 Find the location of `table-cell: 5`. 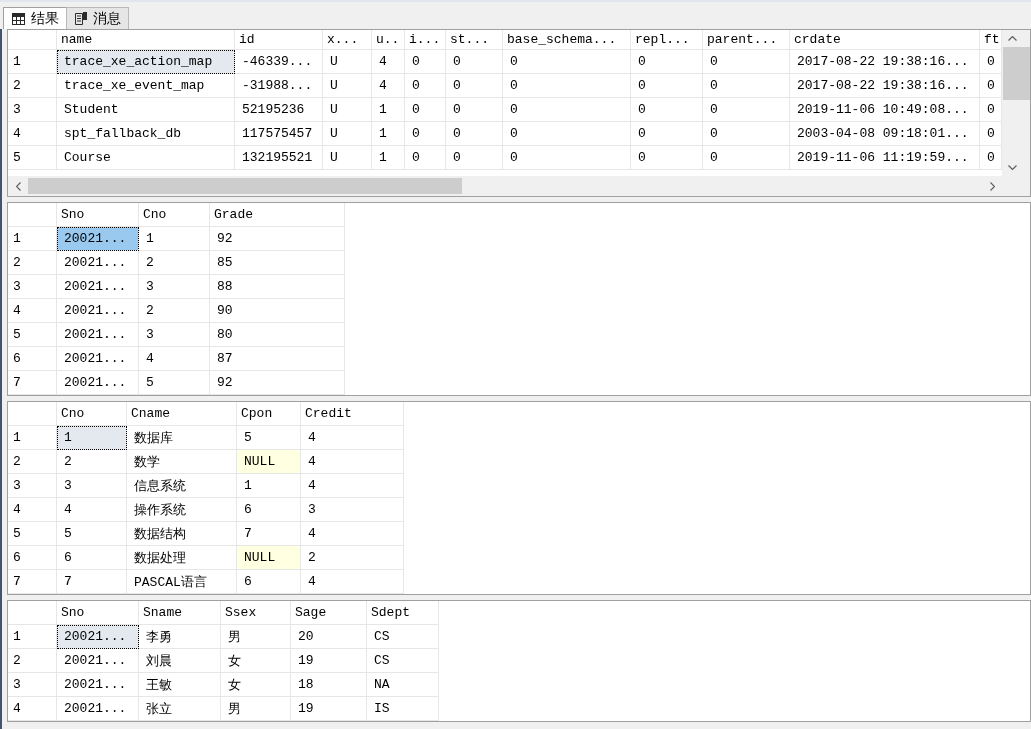

table-cell: 5 is located at coordinates (174, 383).